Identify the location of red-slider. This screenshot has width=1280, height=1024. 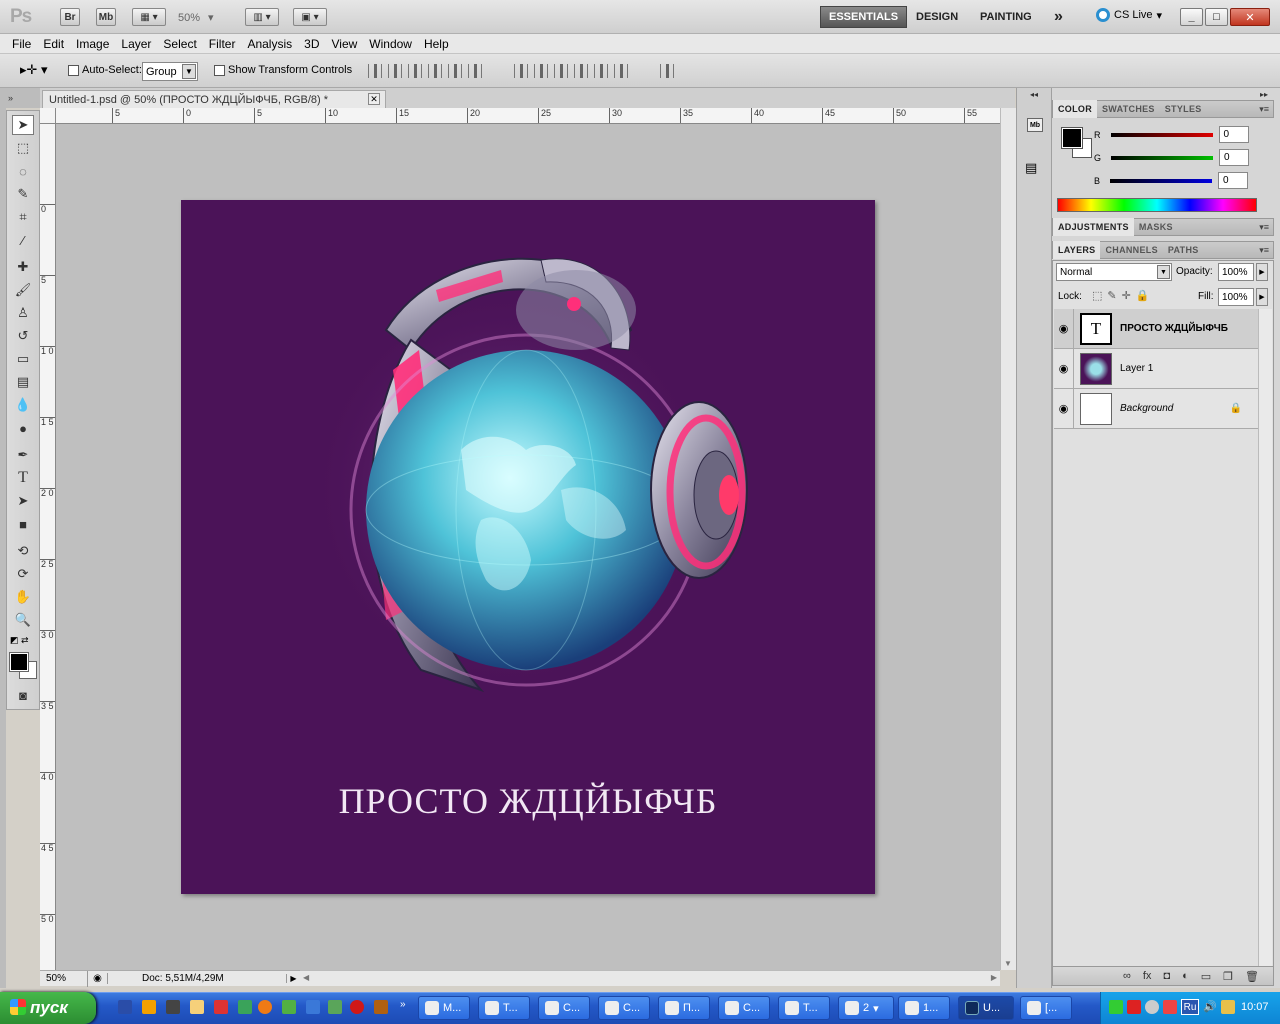
(1161, 134).